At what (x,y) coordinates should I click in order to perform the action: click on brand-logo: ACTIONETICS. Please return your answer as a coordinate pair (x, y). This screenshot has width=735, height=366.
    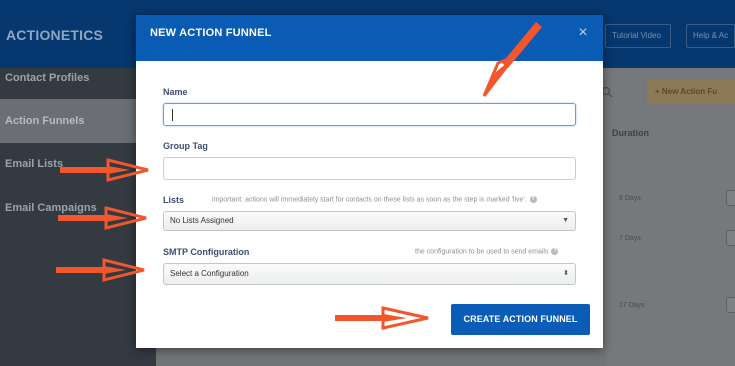
    Looking at the image, I should click on (55, 35).